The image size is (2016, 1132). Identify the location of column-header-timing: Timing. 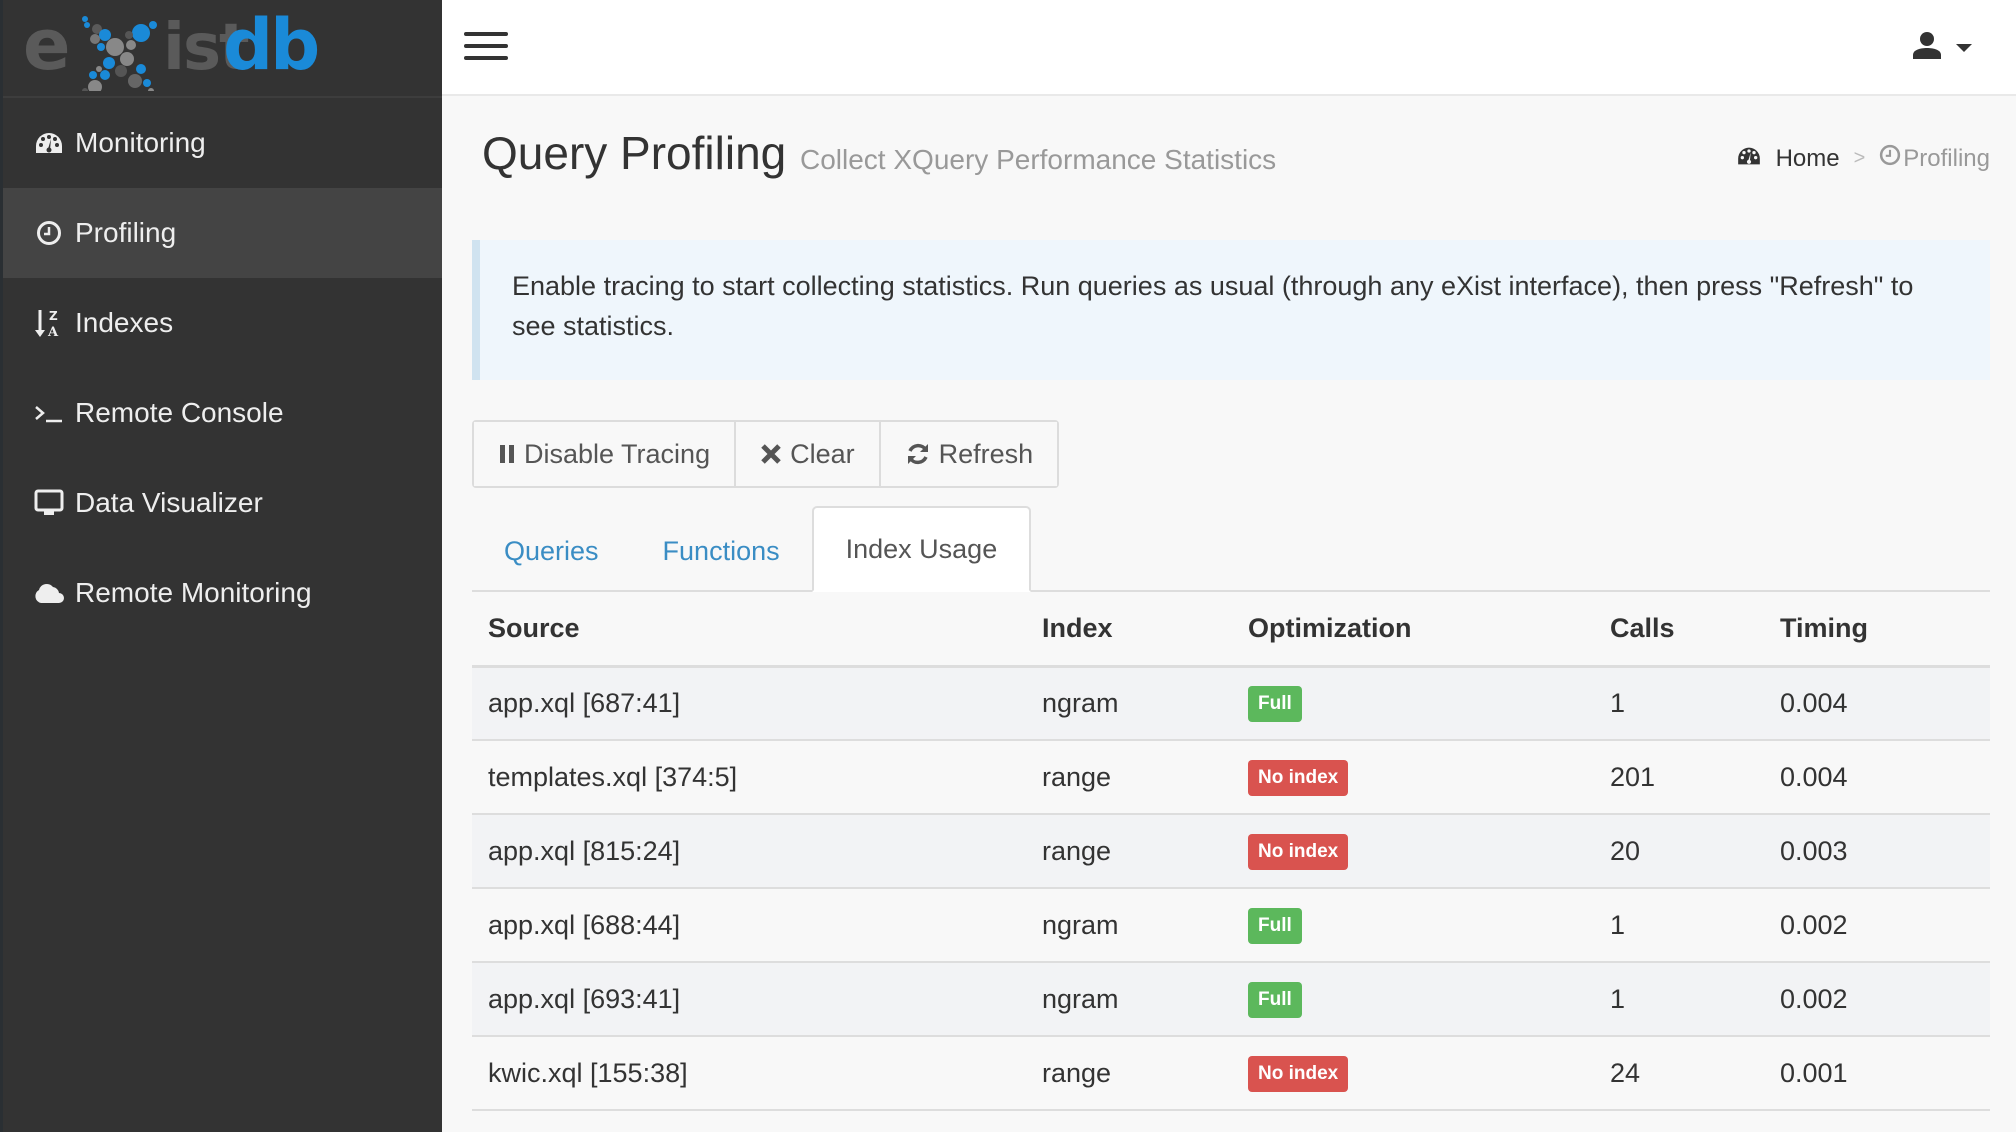
(1877, 630).